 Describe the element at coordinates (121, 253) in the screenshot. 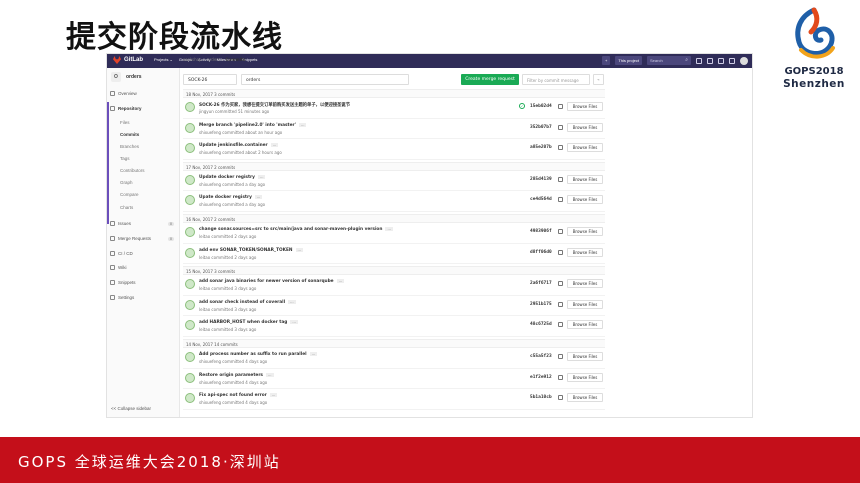

I see `sidebar-item-cicd: CI / CD` at that location.